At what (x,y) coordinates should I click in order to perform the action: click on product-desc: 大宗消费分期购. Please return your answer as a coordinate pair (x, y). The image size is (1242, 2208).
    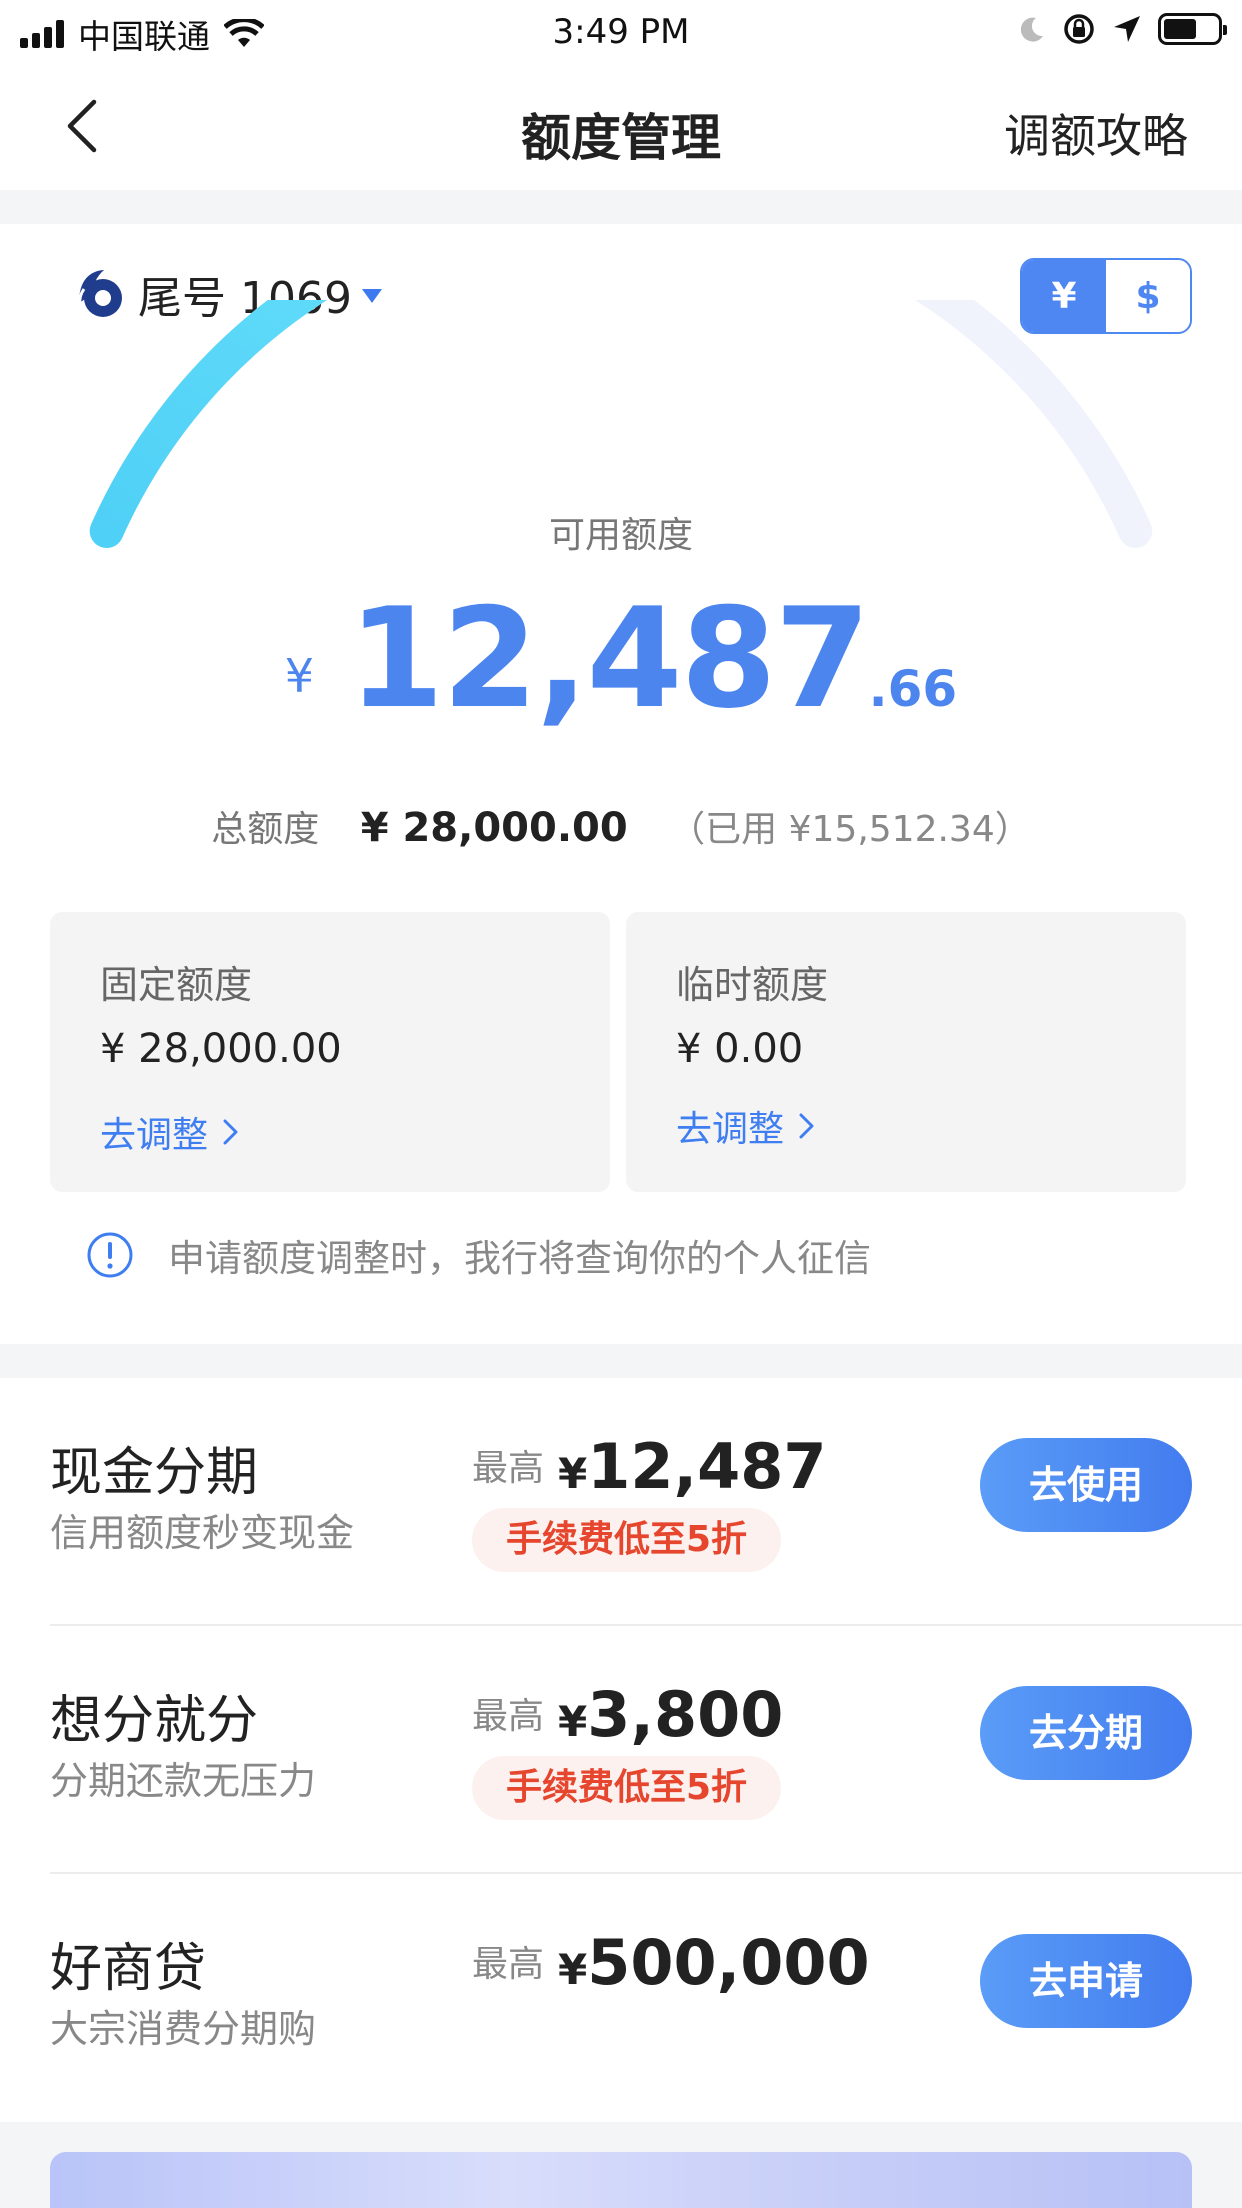
    Looking at the image, I should click on (183, 2029).